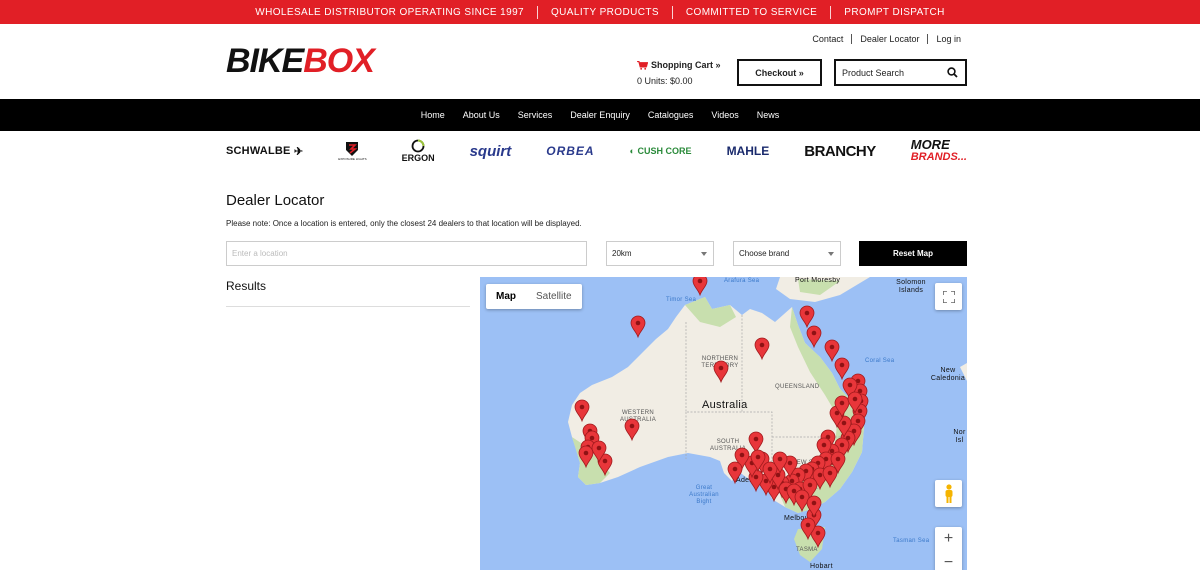 The height and width of the screenshot is (570, 1200). I want to click on nav-item-videos: Videos, so click(724, 115).